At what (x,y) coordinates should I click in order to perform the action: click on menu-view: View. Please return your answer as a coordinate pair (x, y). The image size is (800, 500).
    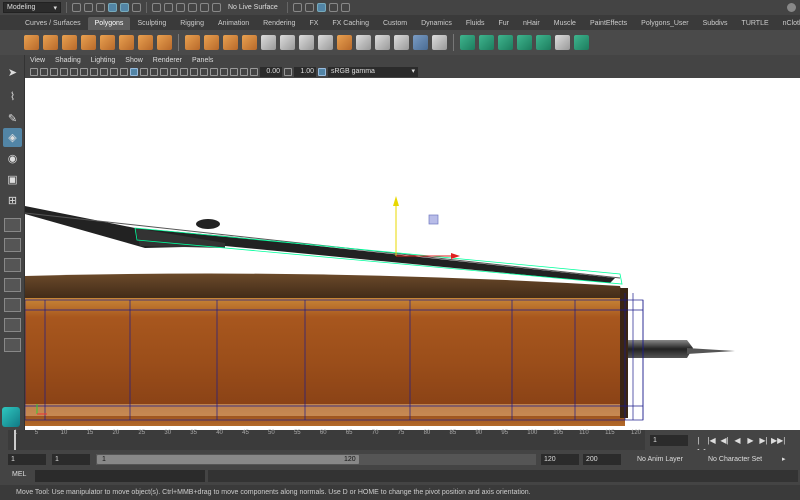
    Looking at the image, I should click on (37, 60).